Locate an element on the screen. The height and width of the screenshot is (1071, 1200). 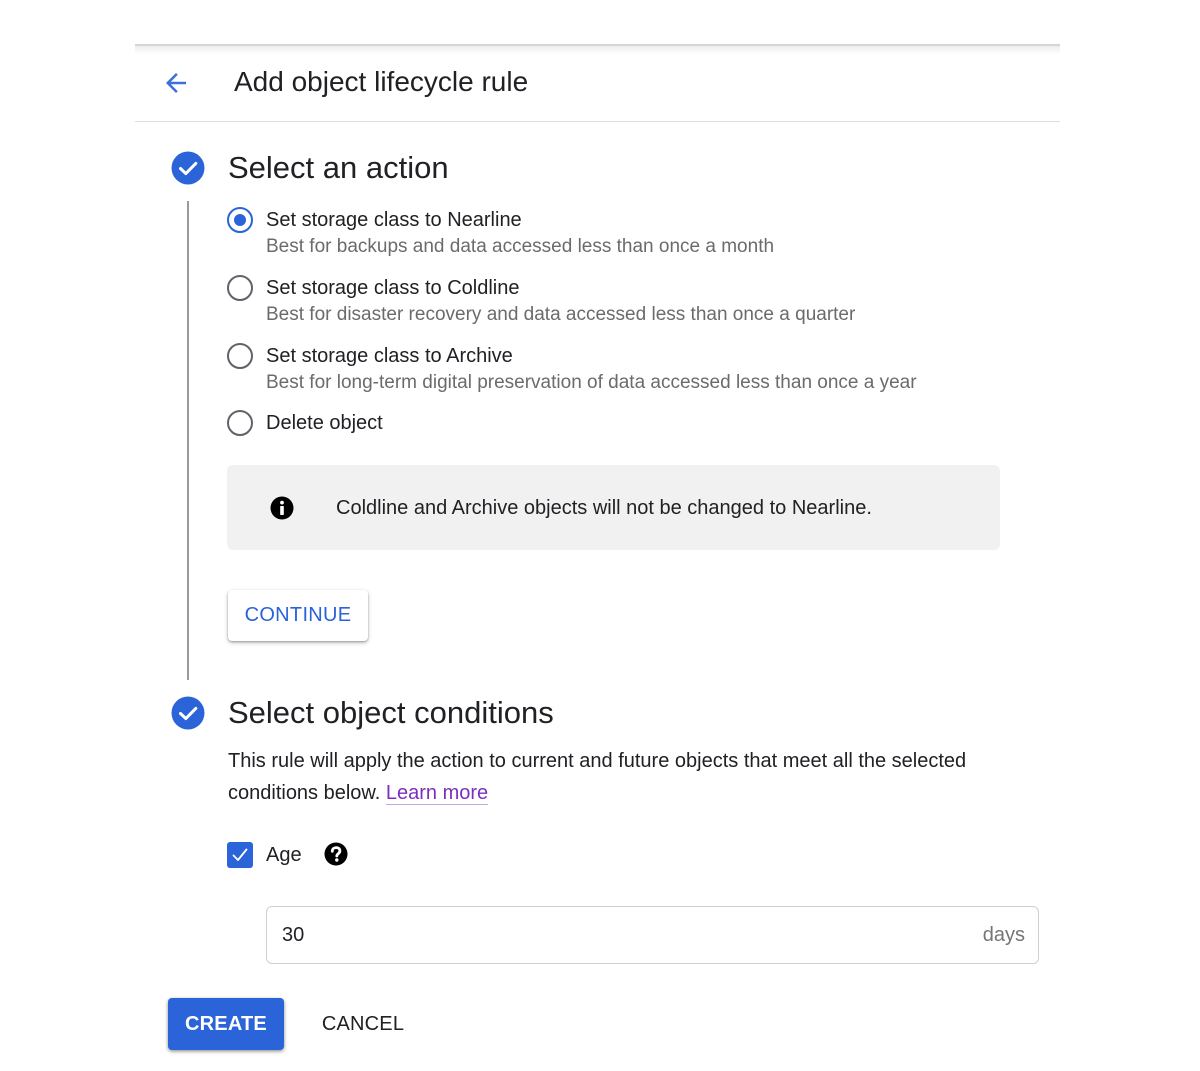
page-title: Add object lifecycle rule is located at coordinates (381, 81).